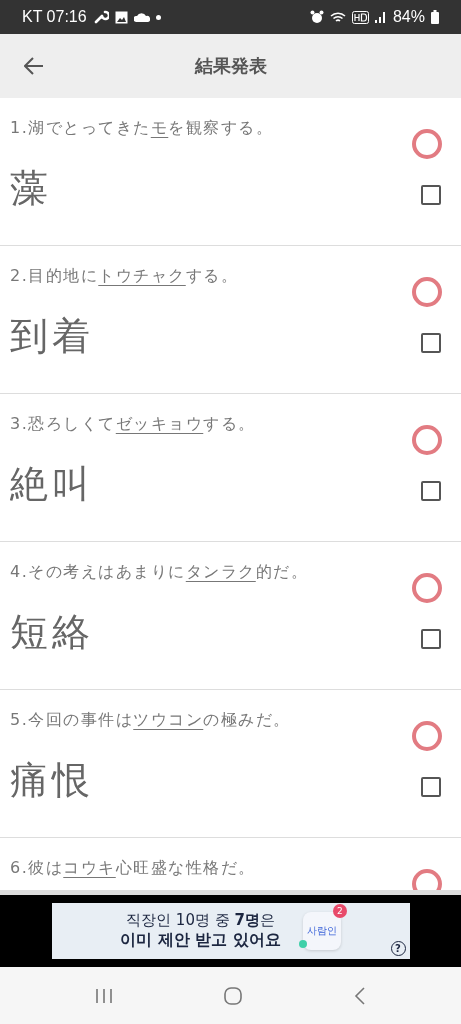  What do you see at coordinates (100, 17) in the screenshot?
I see `wrench-icon` at bounding box center [100, 17].